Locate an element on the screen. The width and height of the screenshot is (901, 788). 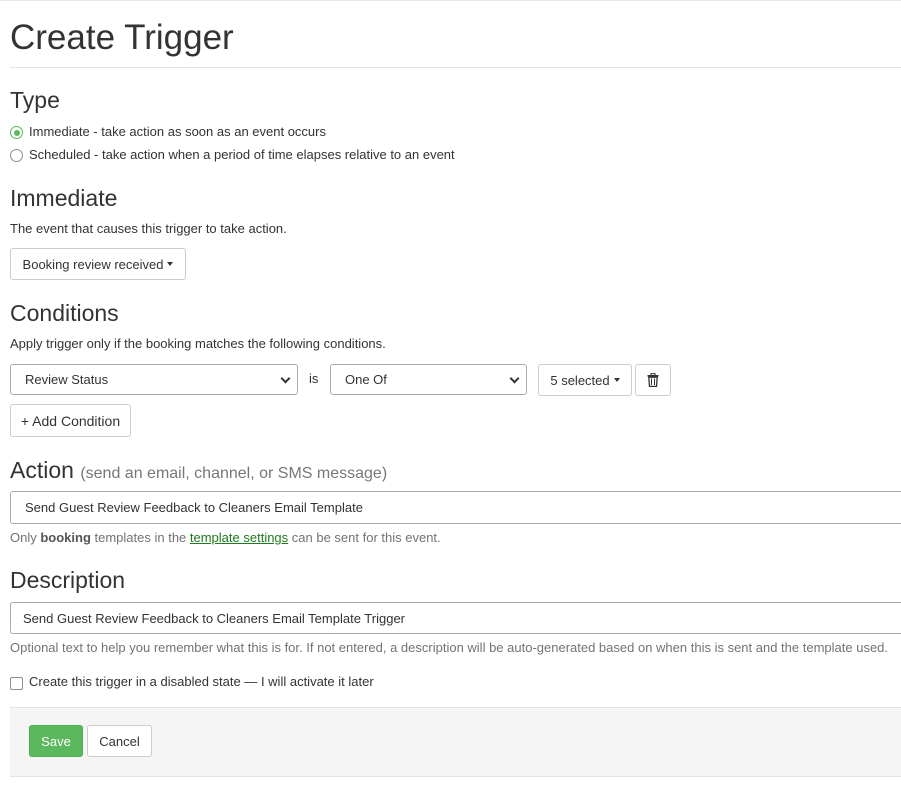
condition-operator-value: One Of is located at coordinates (366, 379).